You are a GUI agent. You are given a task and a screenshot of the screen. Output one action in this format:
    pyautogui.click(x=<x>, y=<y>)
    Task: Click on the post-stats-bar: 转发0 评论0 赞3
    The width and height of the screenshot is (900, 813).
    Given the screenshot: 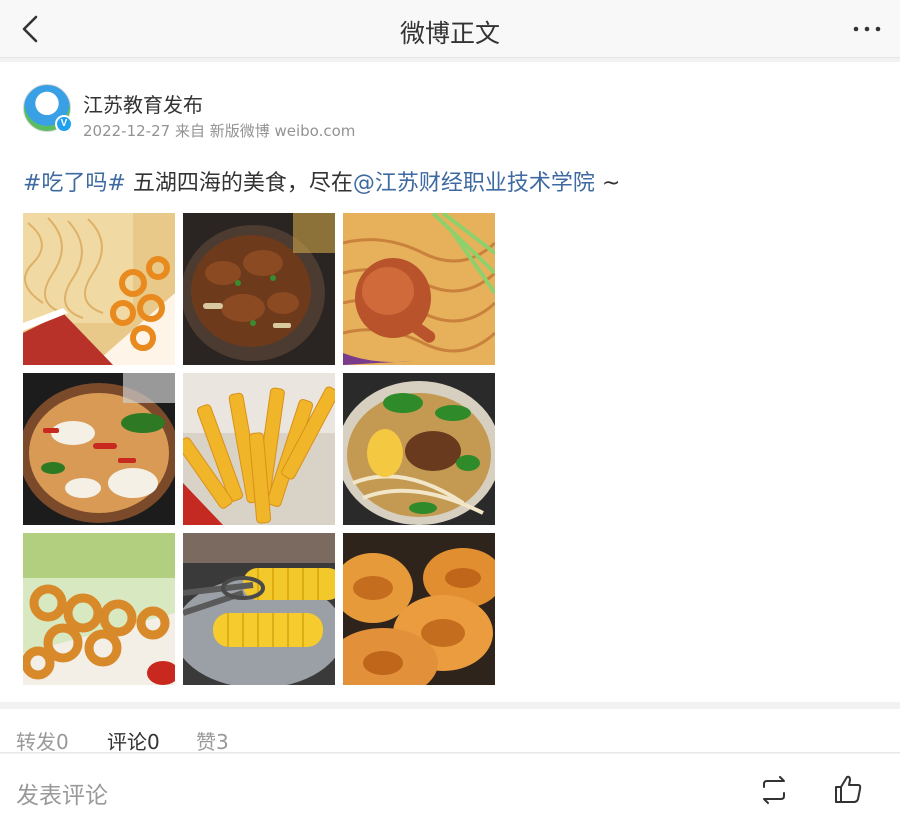 What is the action you would take?
    pyautogui.click(x=450, y=732)
    